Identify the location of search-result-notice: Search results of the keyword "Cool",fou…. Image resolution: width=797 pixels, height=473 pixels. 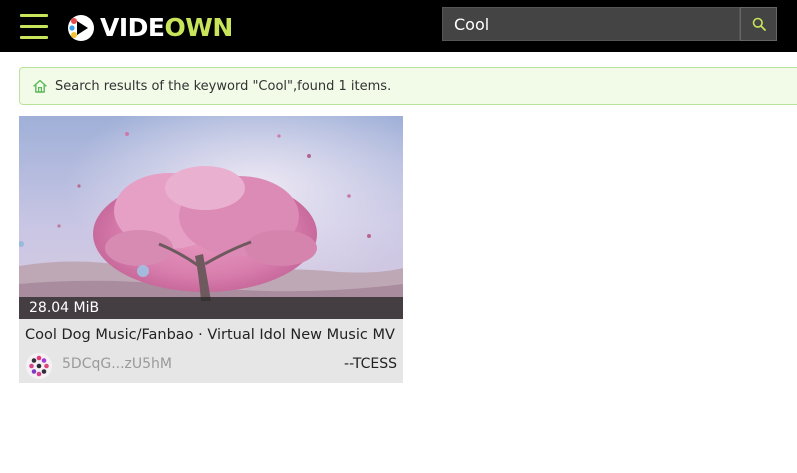
(408, 86).